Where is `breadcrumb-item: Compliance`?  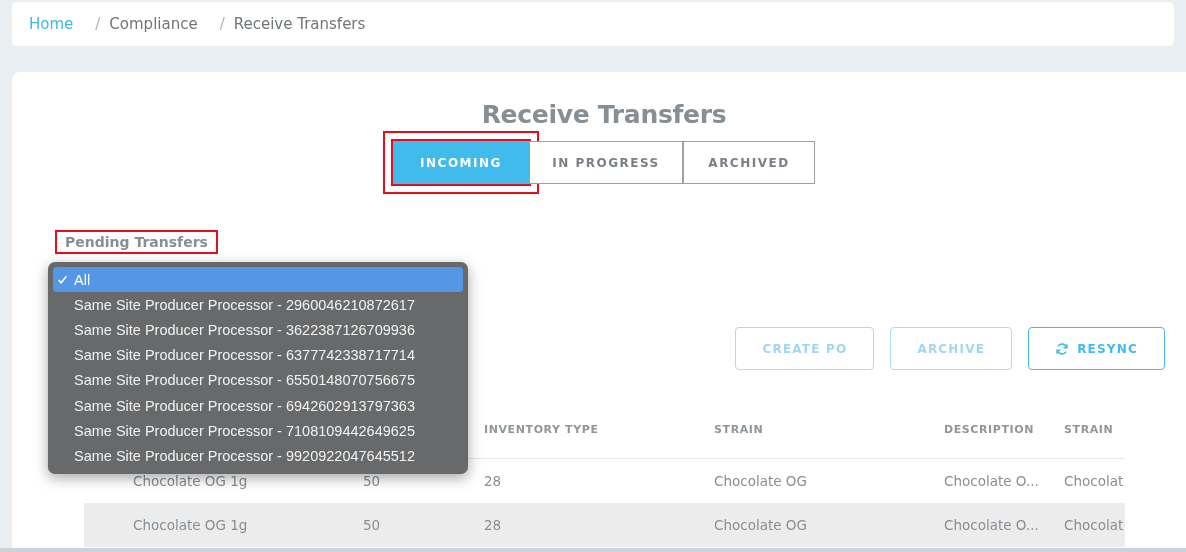 breadcrumb-item: Compliance is located at coordinates (153, 24).